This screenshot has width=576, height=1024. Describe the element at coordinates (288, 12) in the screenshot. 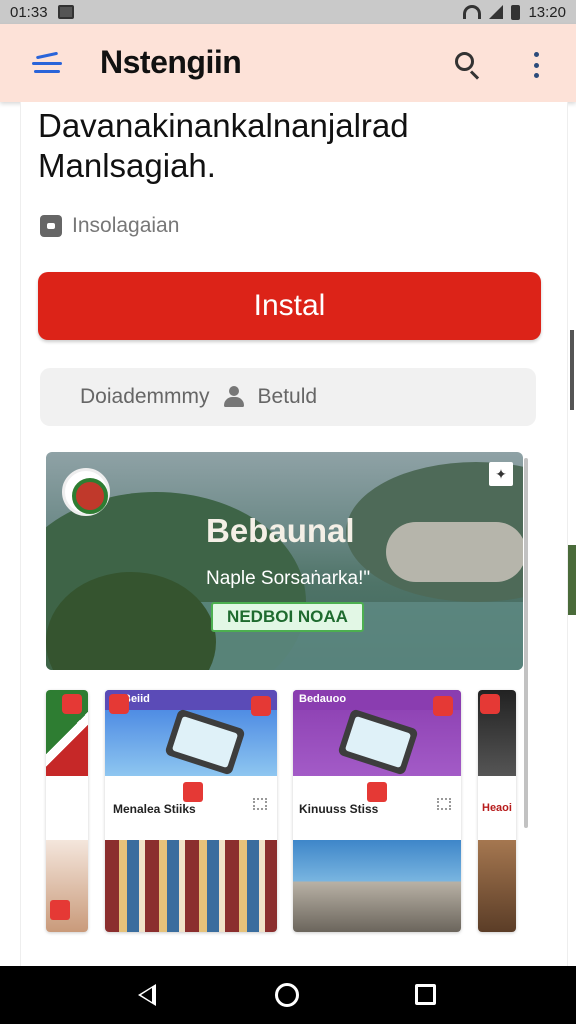

I see `status-bar: 01:33 13:20` at that location.